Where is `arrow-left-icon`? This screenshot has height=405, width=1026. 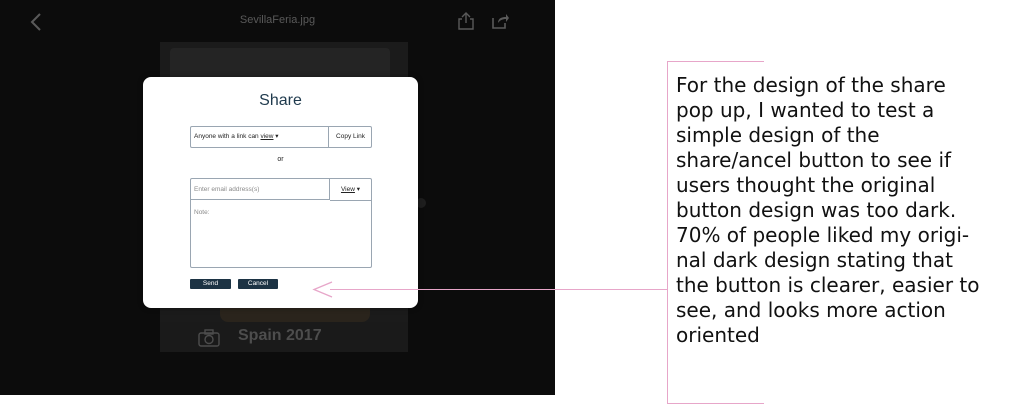 arrow-left-icon is located at coordinates (322, 289).